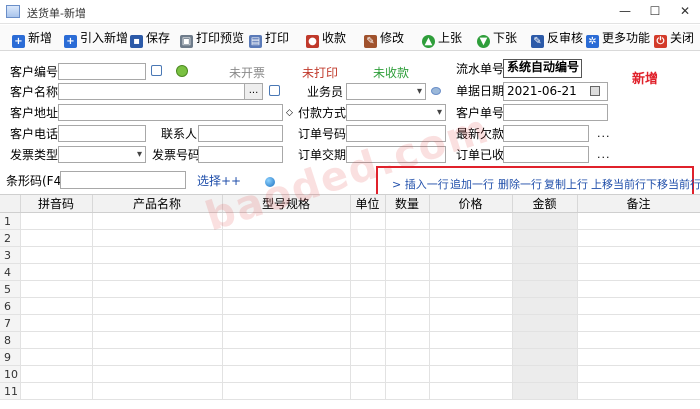  Describe the element at coordinates (157, 204) in the screenshot. I see `column-header-product-name: 产品名称` at that location.